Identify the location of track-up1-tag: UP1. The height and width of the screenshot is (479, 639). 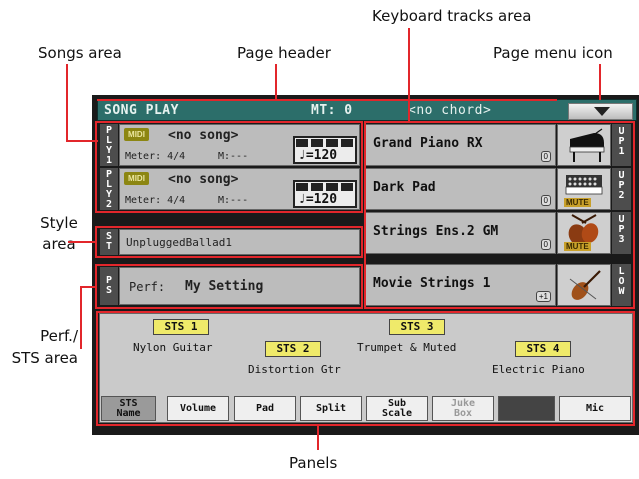
(621, 145).